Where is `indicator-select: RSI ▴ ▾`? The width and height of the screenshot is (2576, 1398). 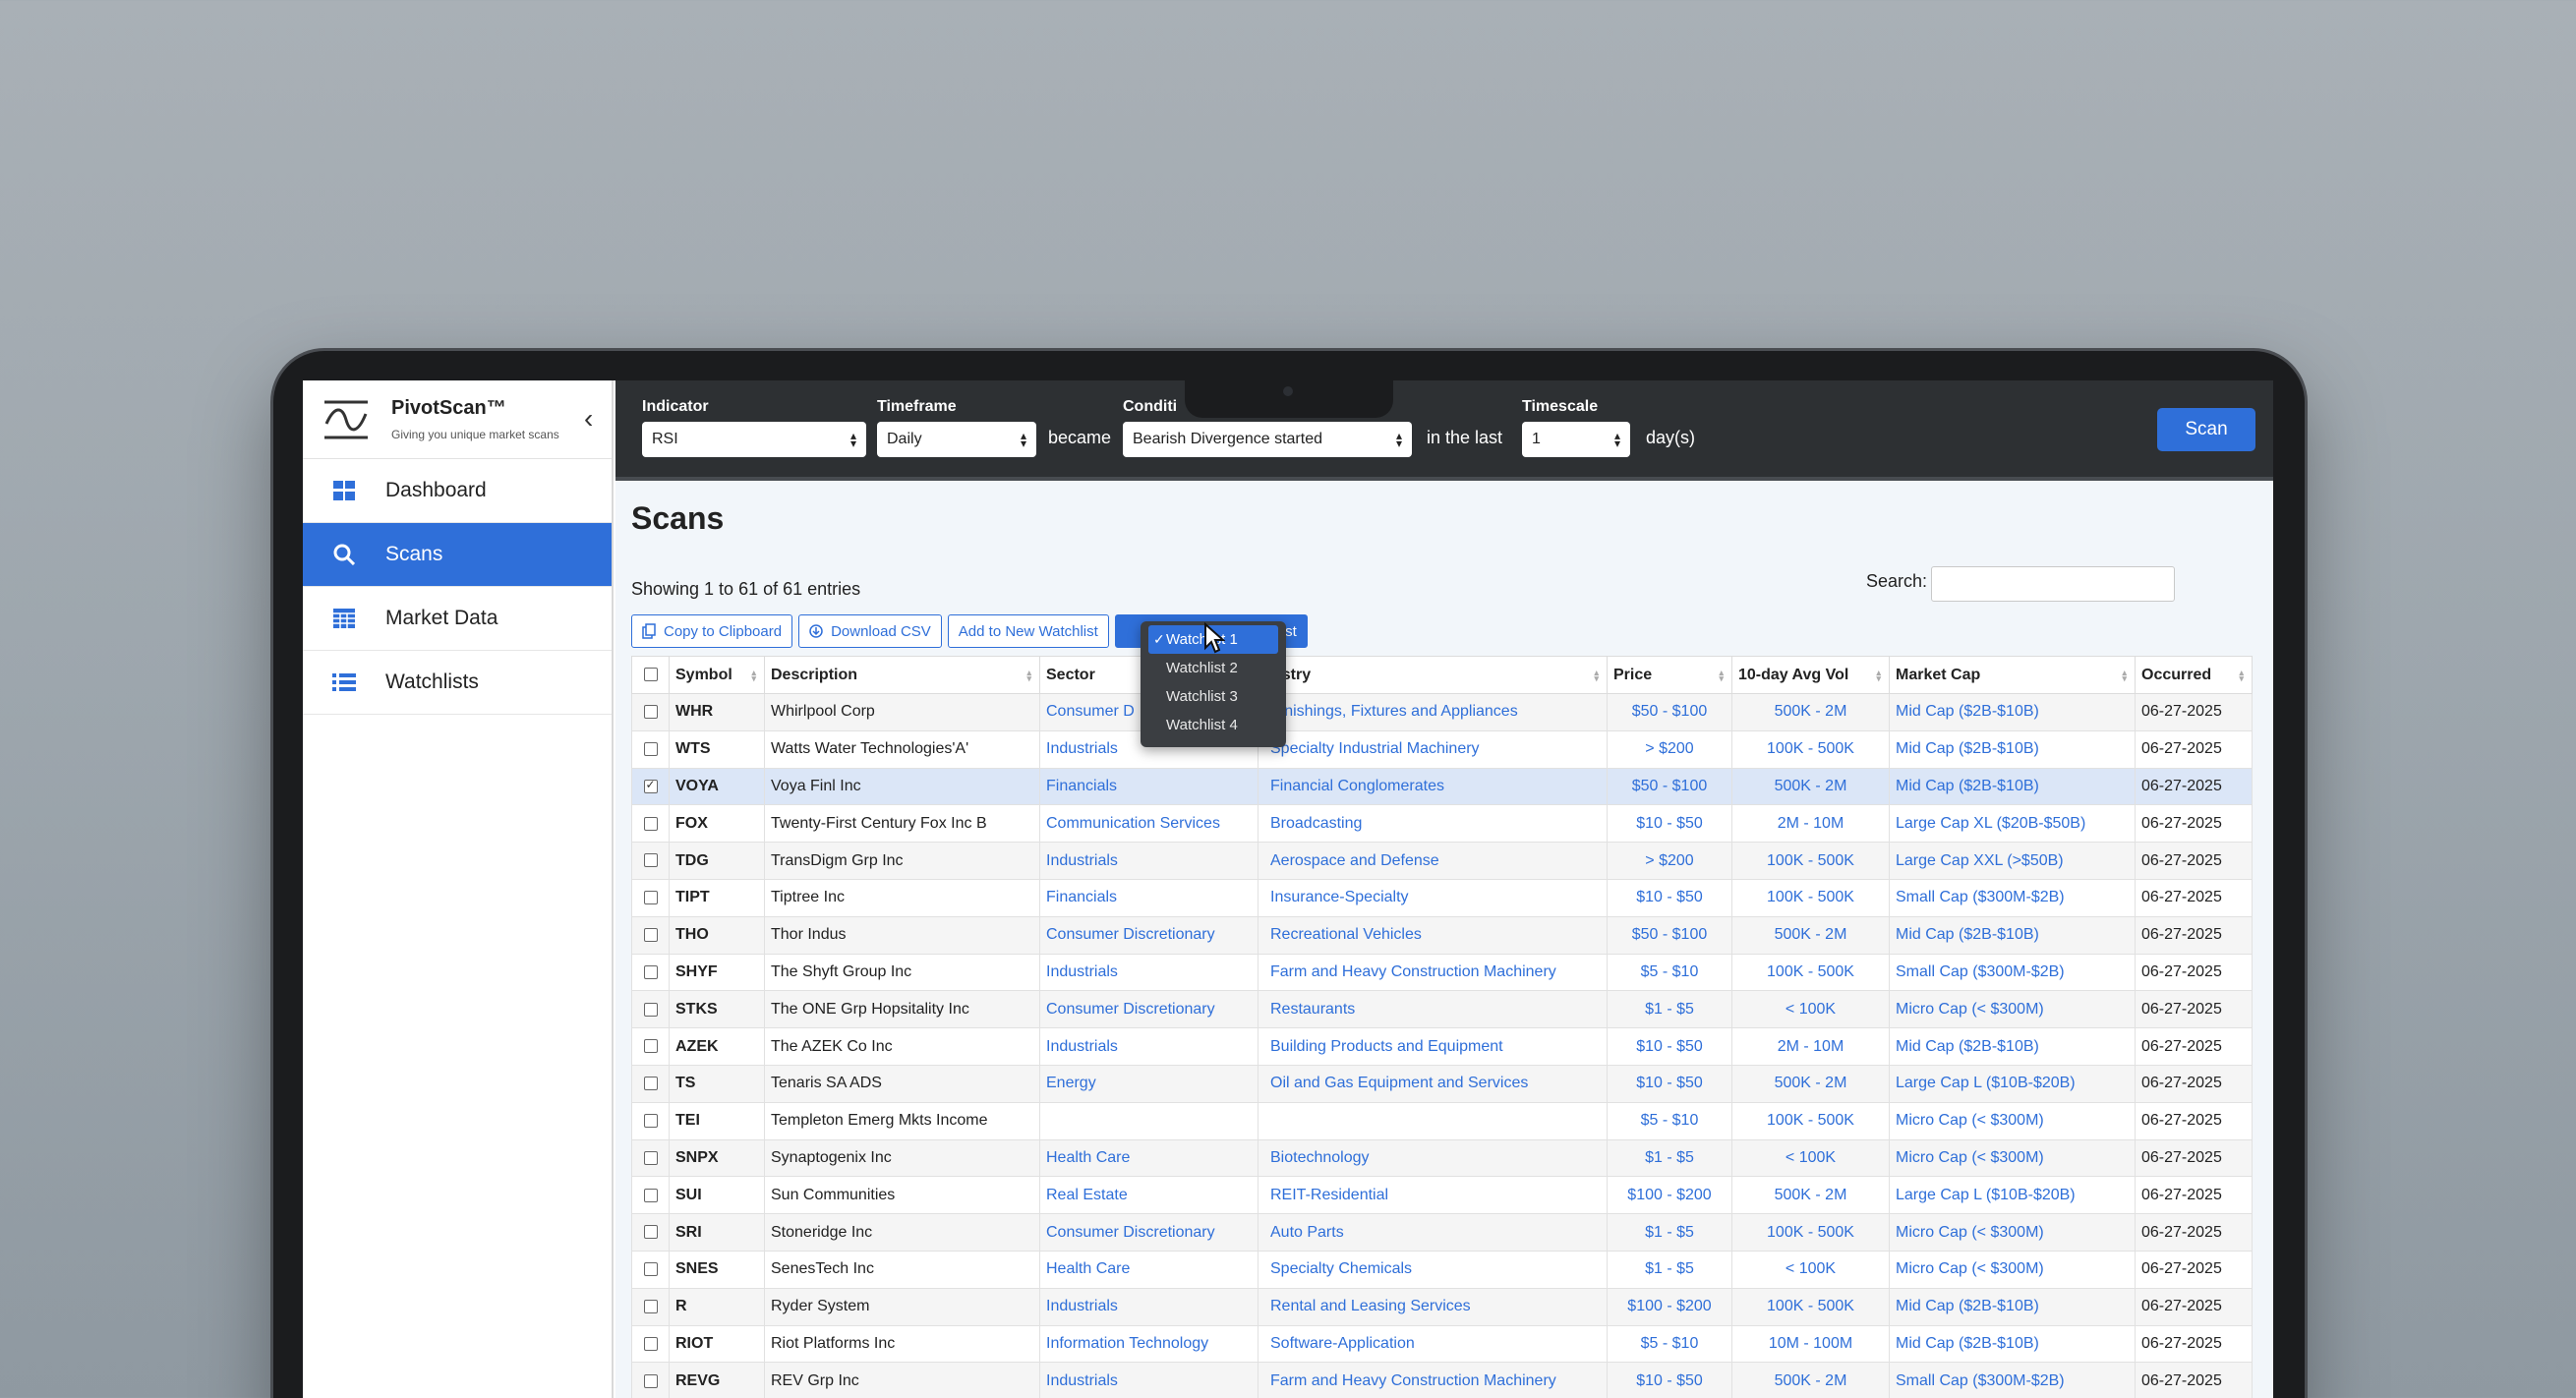 indicator-select: RSI ▴ ▾ is located at coordinates (754, 439).